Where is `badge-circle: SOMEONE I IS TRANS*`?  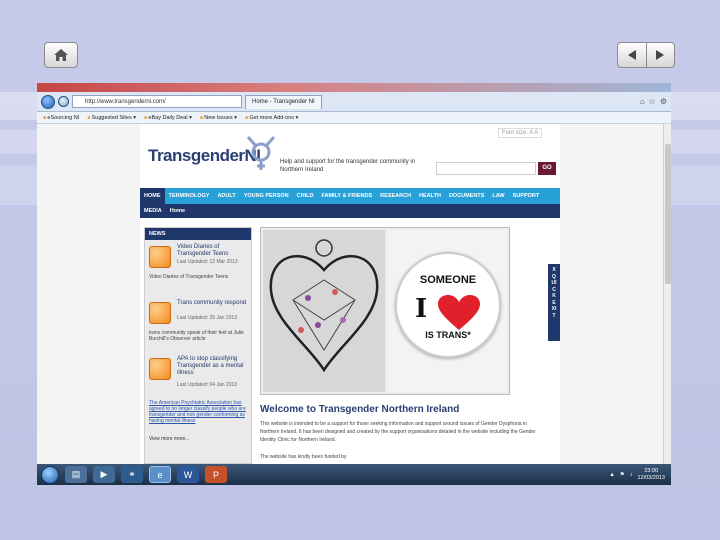 badge-circle: SOMEONE I IS TRANS* is located at coordinates (448, 305).